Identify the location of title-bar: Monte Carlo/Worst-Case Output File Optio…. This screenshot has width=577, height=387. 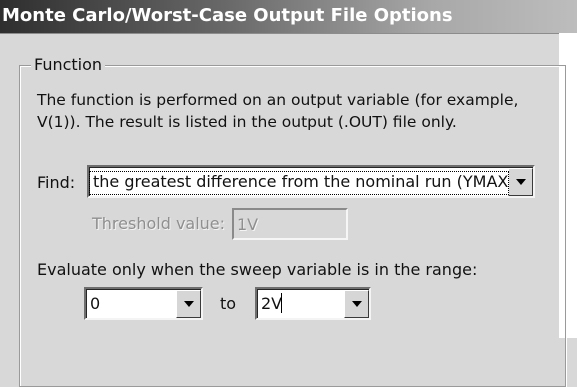
(288, 17).